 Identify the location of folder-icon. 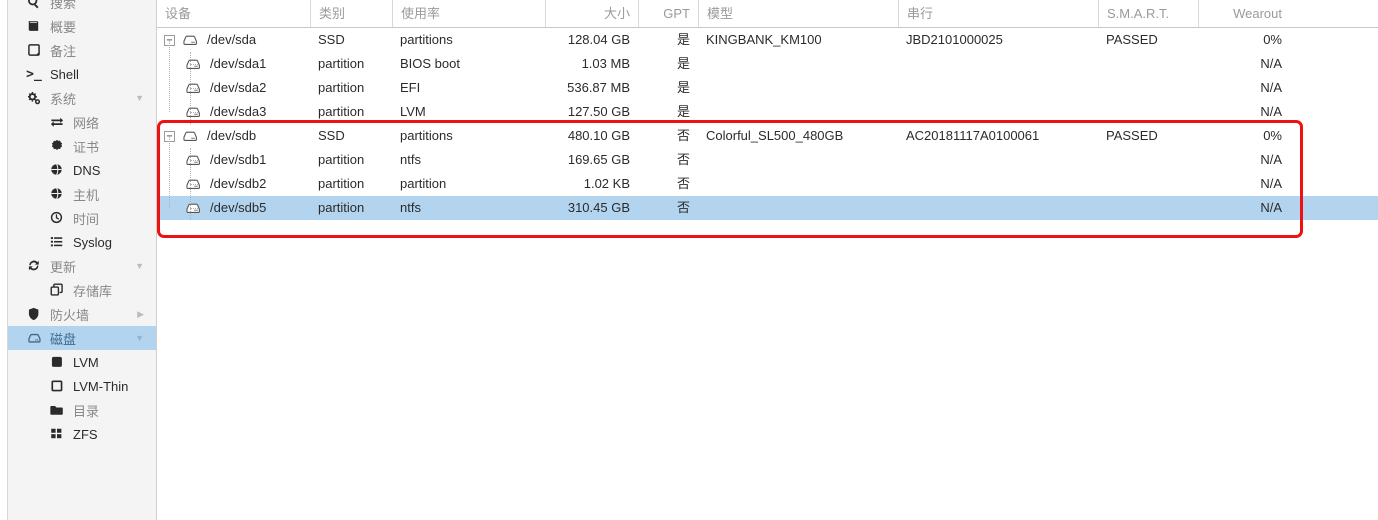
(57, 410).